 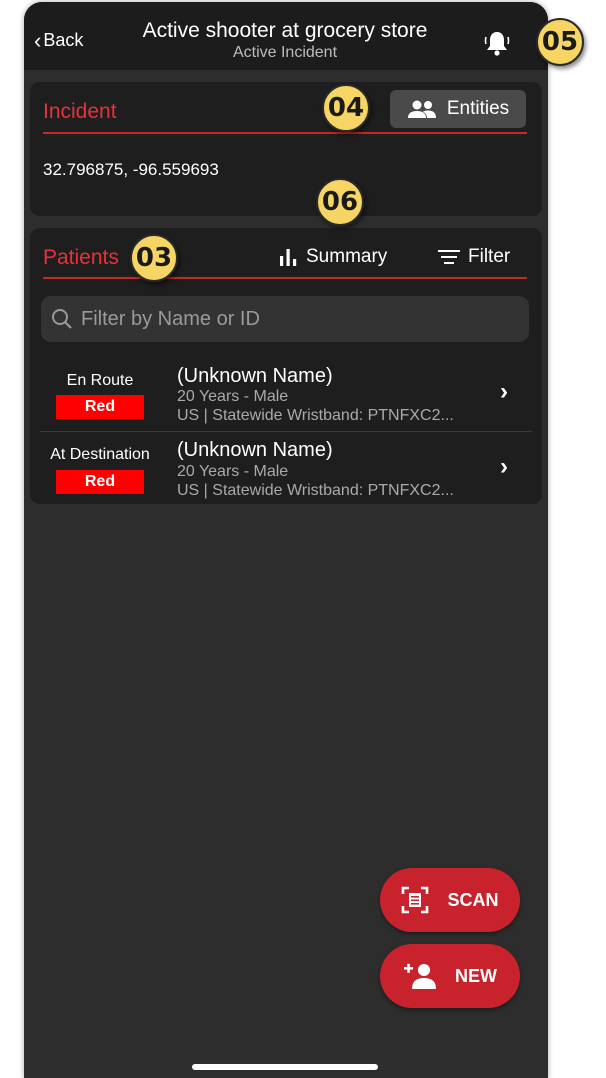 What do you see at coordinates (478, 108) in the screenshot?
I see `entities-label: Entities` at bounding box center [478, 108].